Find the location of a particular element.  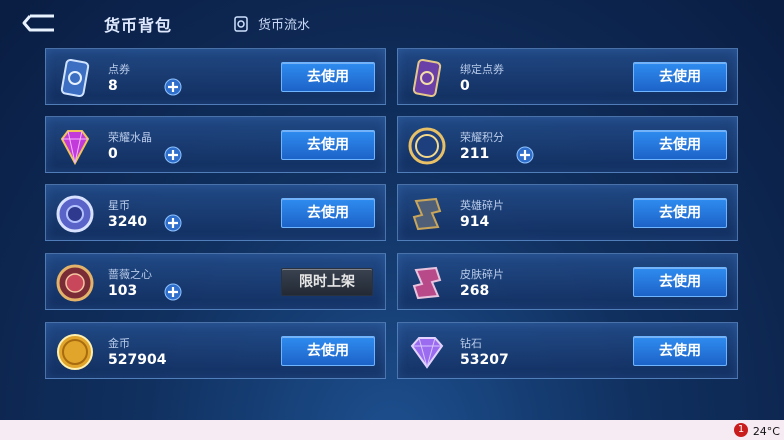

currency-flow-link: 货币流水 is located at coordinates (271, 23).